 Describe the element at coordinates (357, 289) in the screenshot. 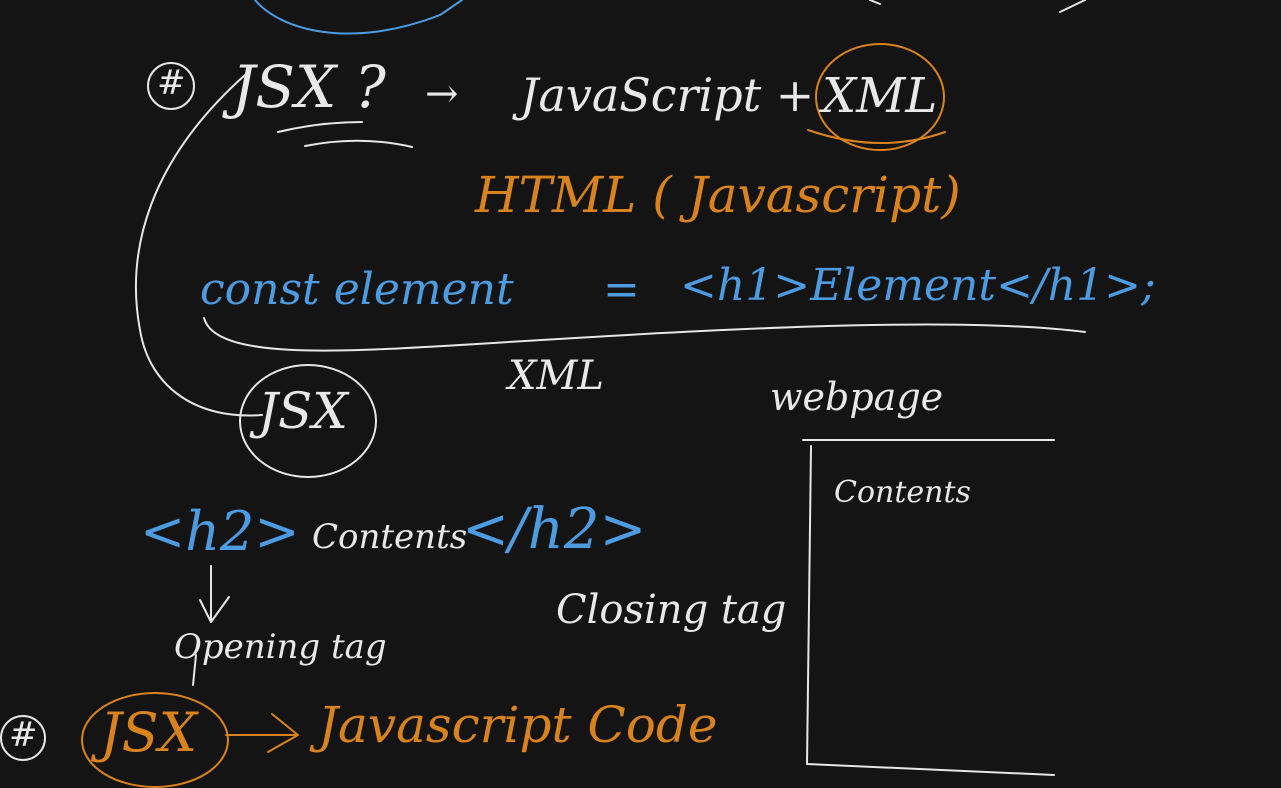

I see `const-element: const element` at that location.